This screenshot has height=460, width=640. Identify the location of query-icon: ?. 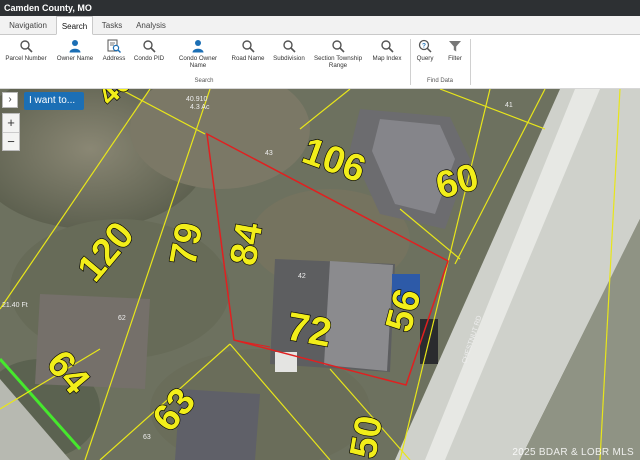
(425, 46).